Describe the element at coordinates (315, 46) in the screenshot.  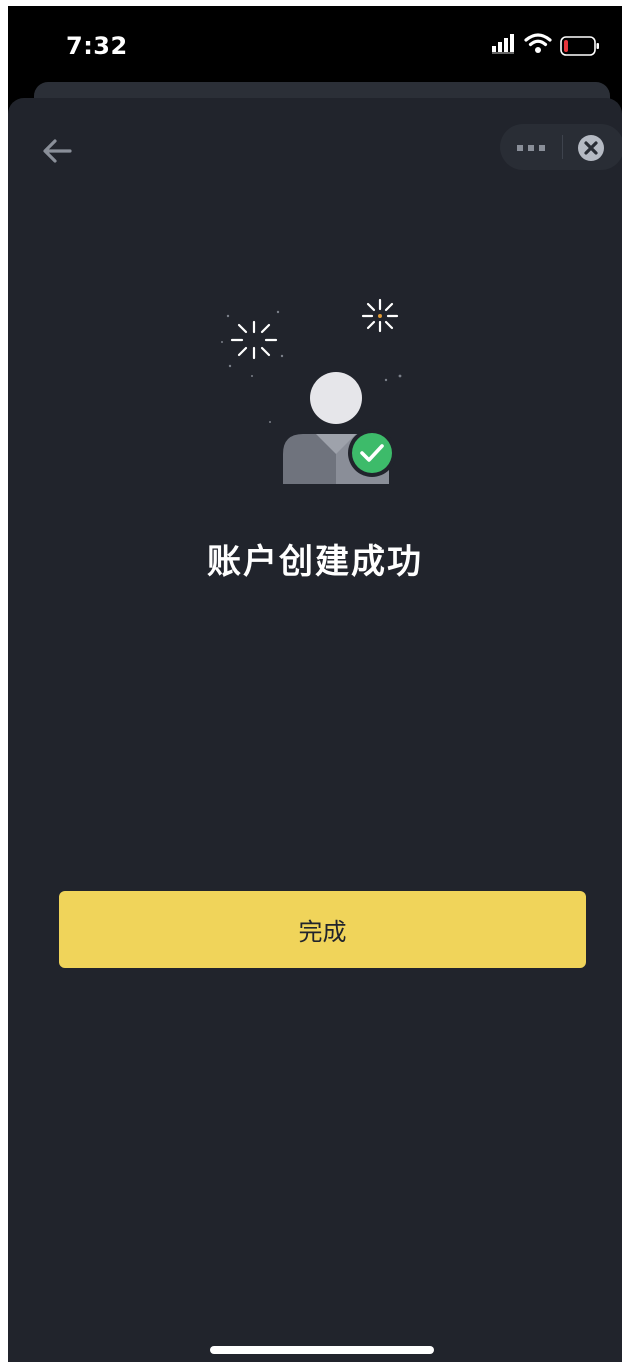
I see `status-bar: 7:32` at that location.